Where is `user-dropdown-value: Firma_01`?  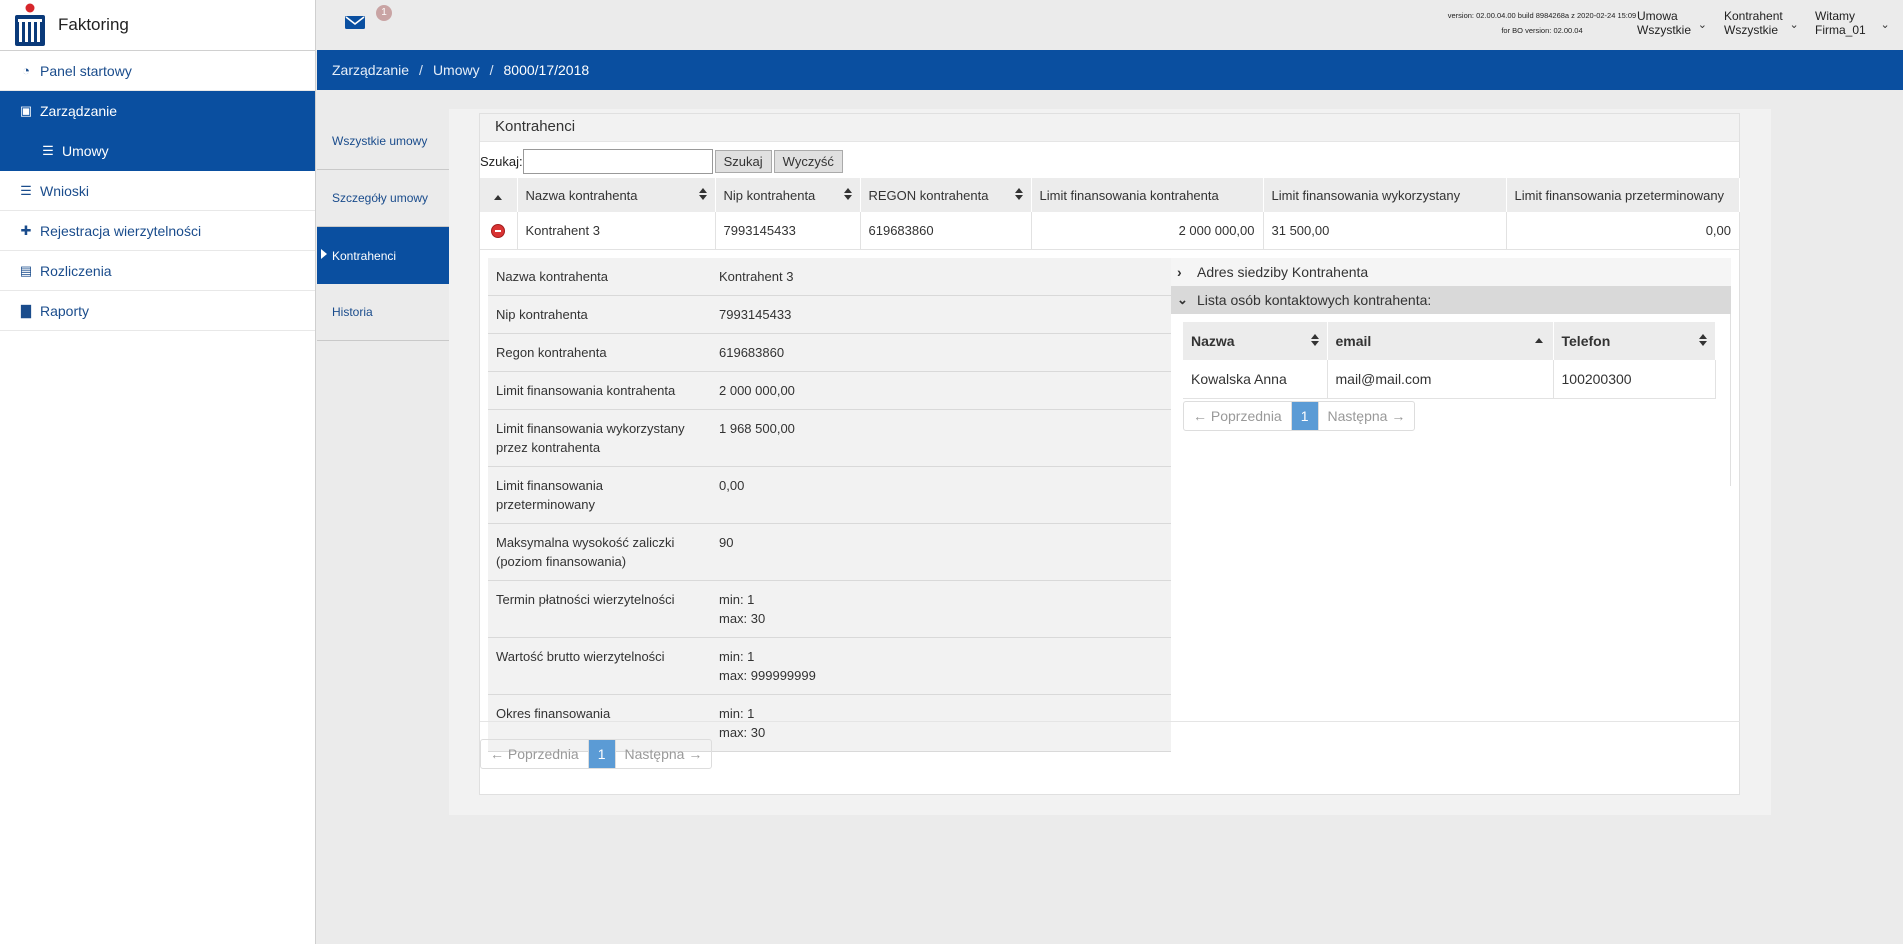 user-dropdown-value: Firma_01 is located at coordinates (1840, 30).